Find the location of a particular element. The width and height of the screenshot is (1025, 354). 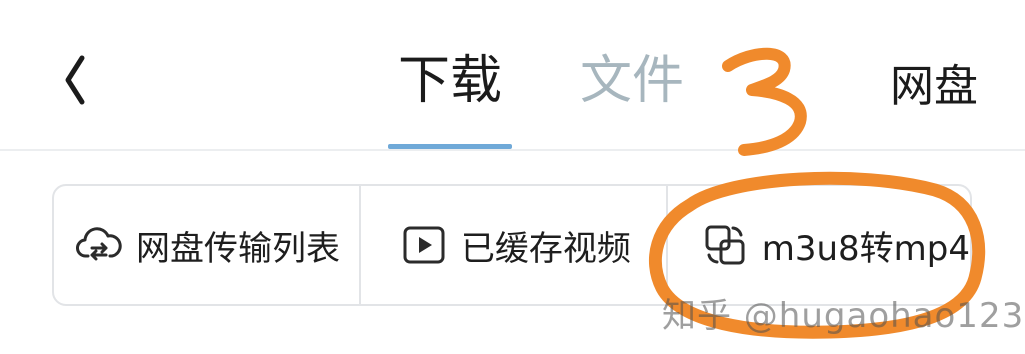

netdisk-transfer-list-label: 网盘传输列表 is located at coordinates (238, 248).